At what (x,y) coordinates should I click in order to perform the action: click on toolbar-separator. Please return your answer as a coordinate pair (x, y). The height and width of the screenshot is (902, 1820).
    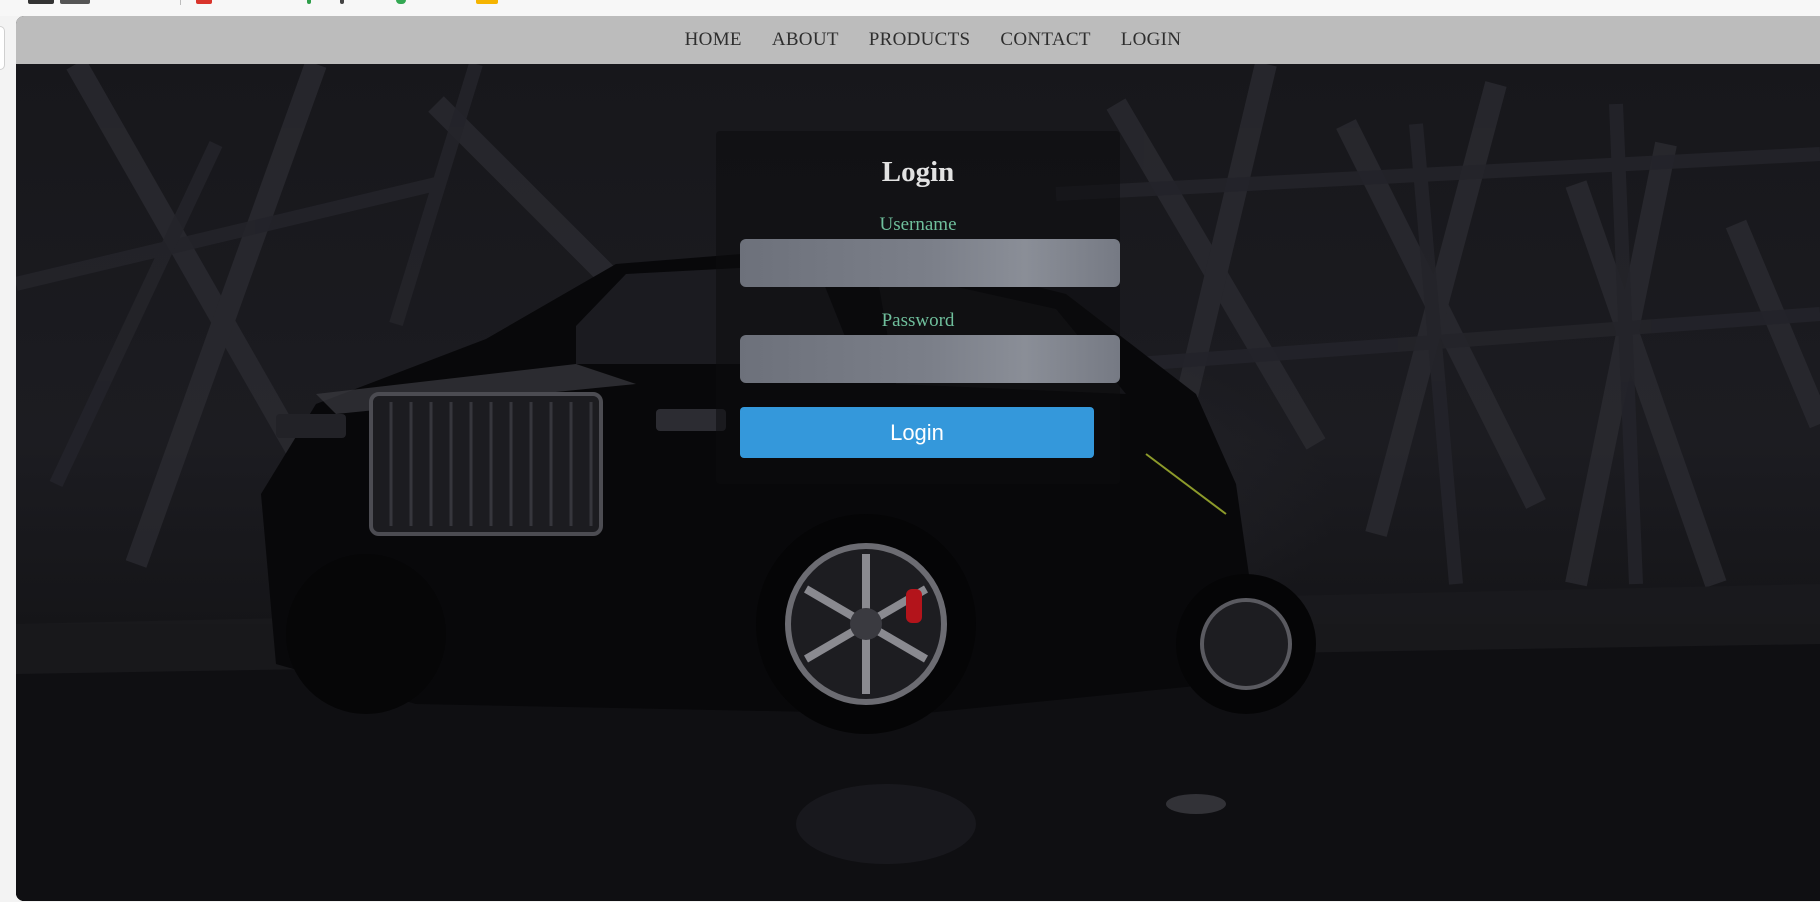
    Looking at the image, I should click on (180, 2).